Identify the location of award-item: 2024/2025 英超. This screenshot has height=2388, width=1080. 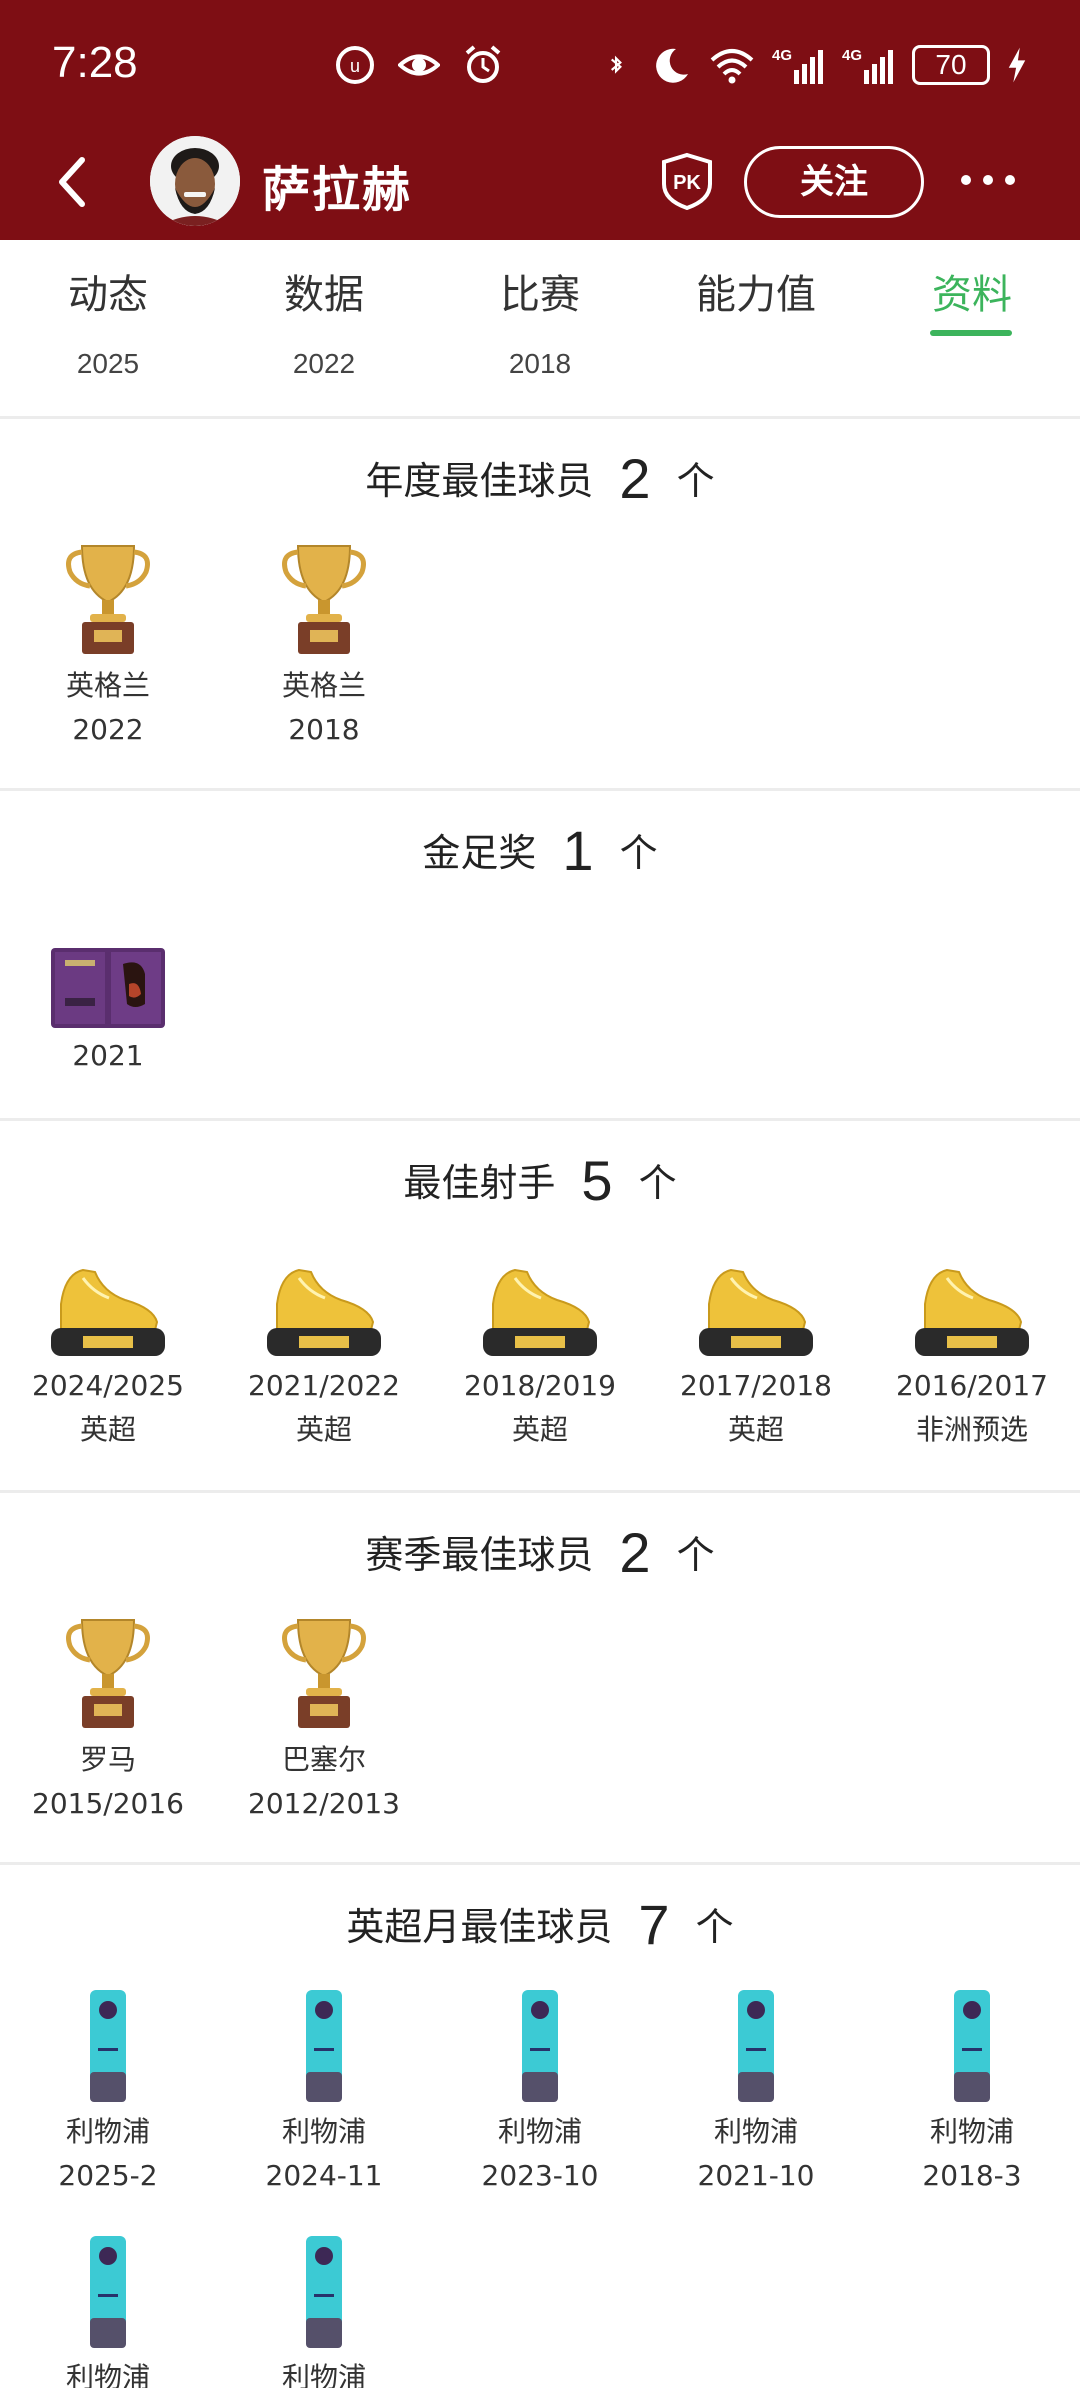
(108, 1358).